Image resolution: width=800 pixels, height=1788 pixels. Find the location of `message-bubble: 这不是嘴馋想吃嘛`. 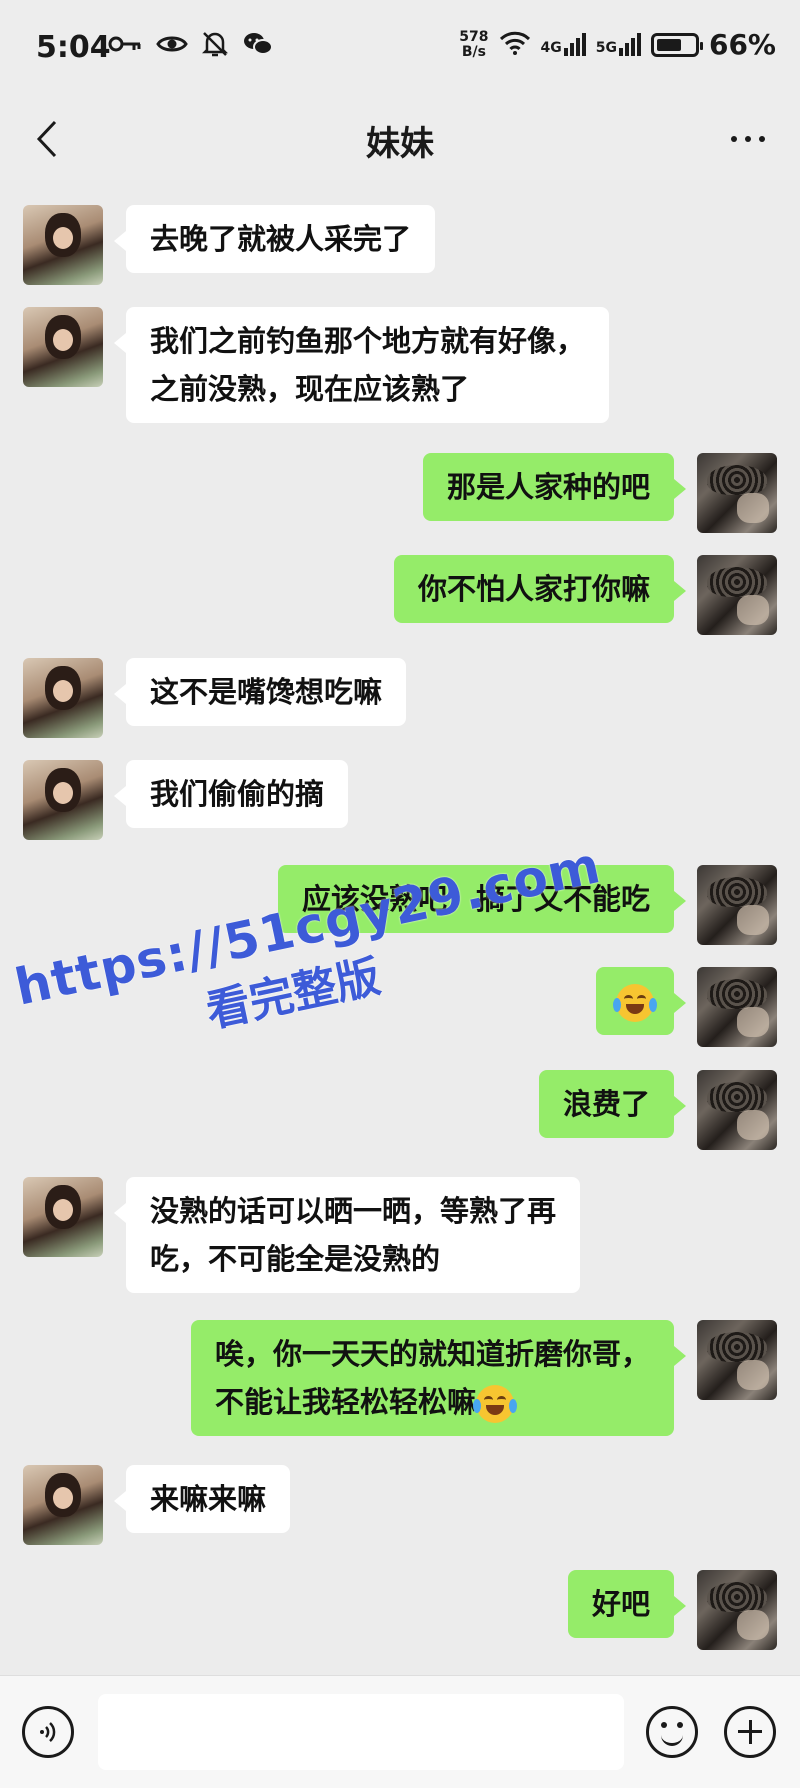

message-bubble: 这不是嘴馋想吃嘛 is located at coordinates (260, 692).